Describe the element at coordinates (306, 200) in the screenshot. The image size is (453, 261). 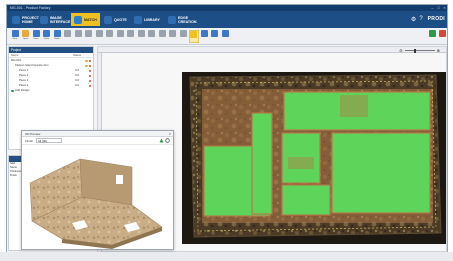
I see `piece-bottom` at that location.